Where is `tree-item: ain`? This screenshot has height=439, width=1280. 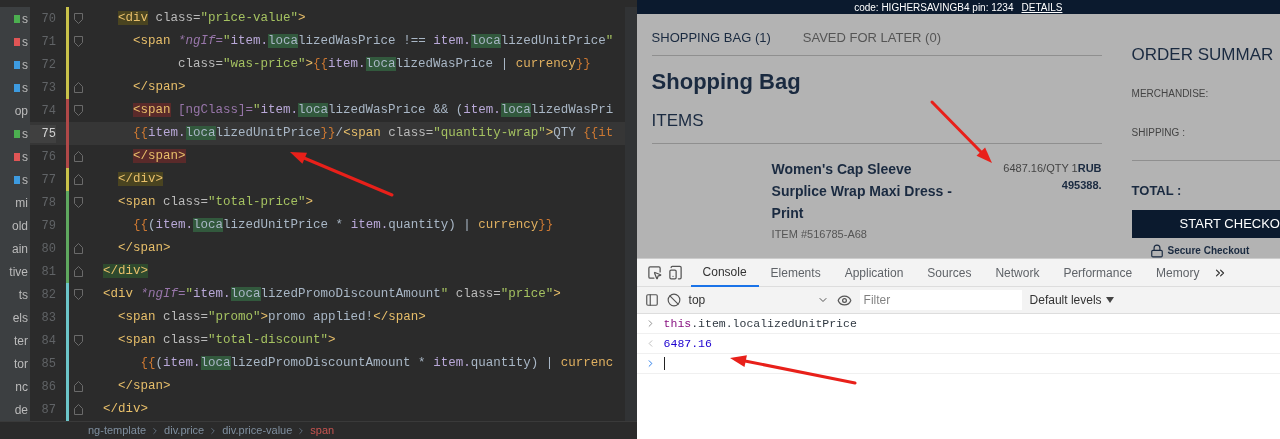
tree-item: ain is located at coordinates (20, 248).